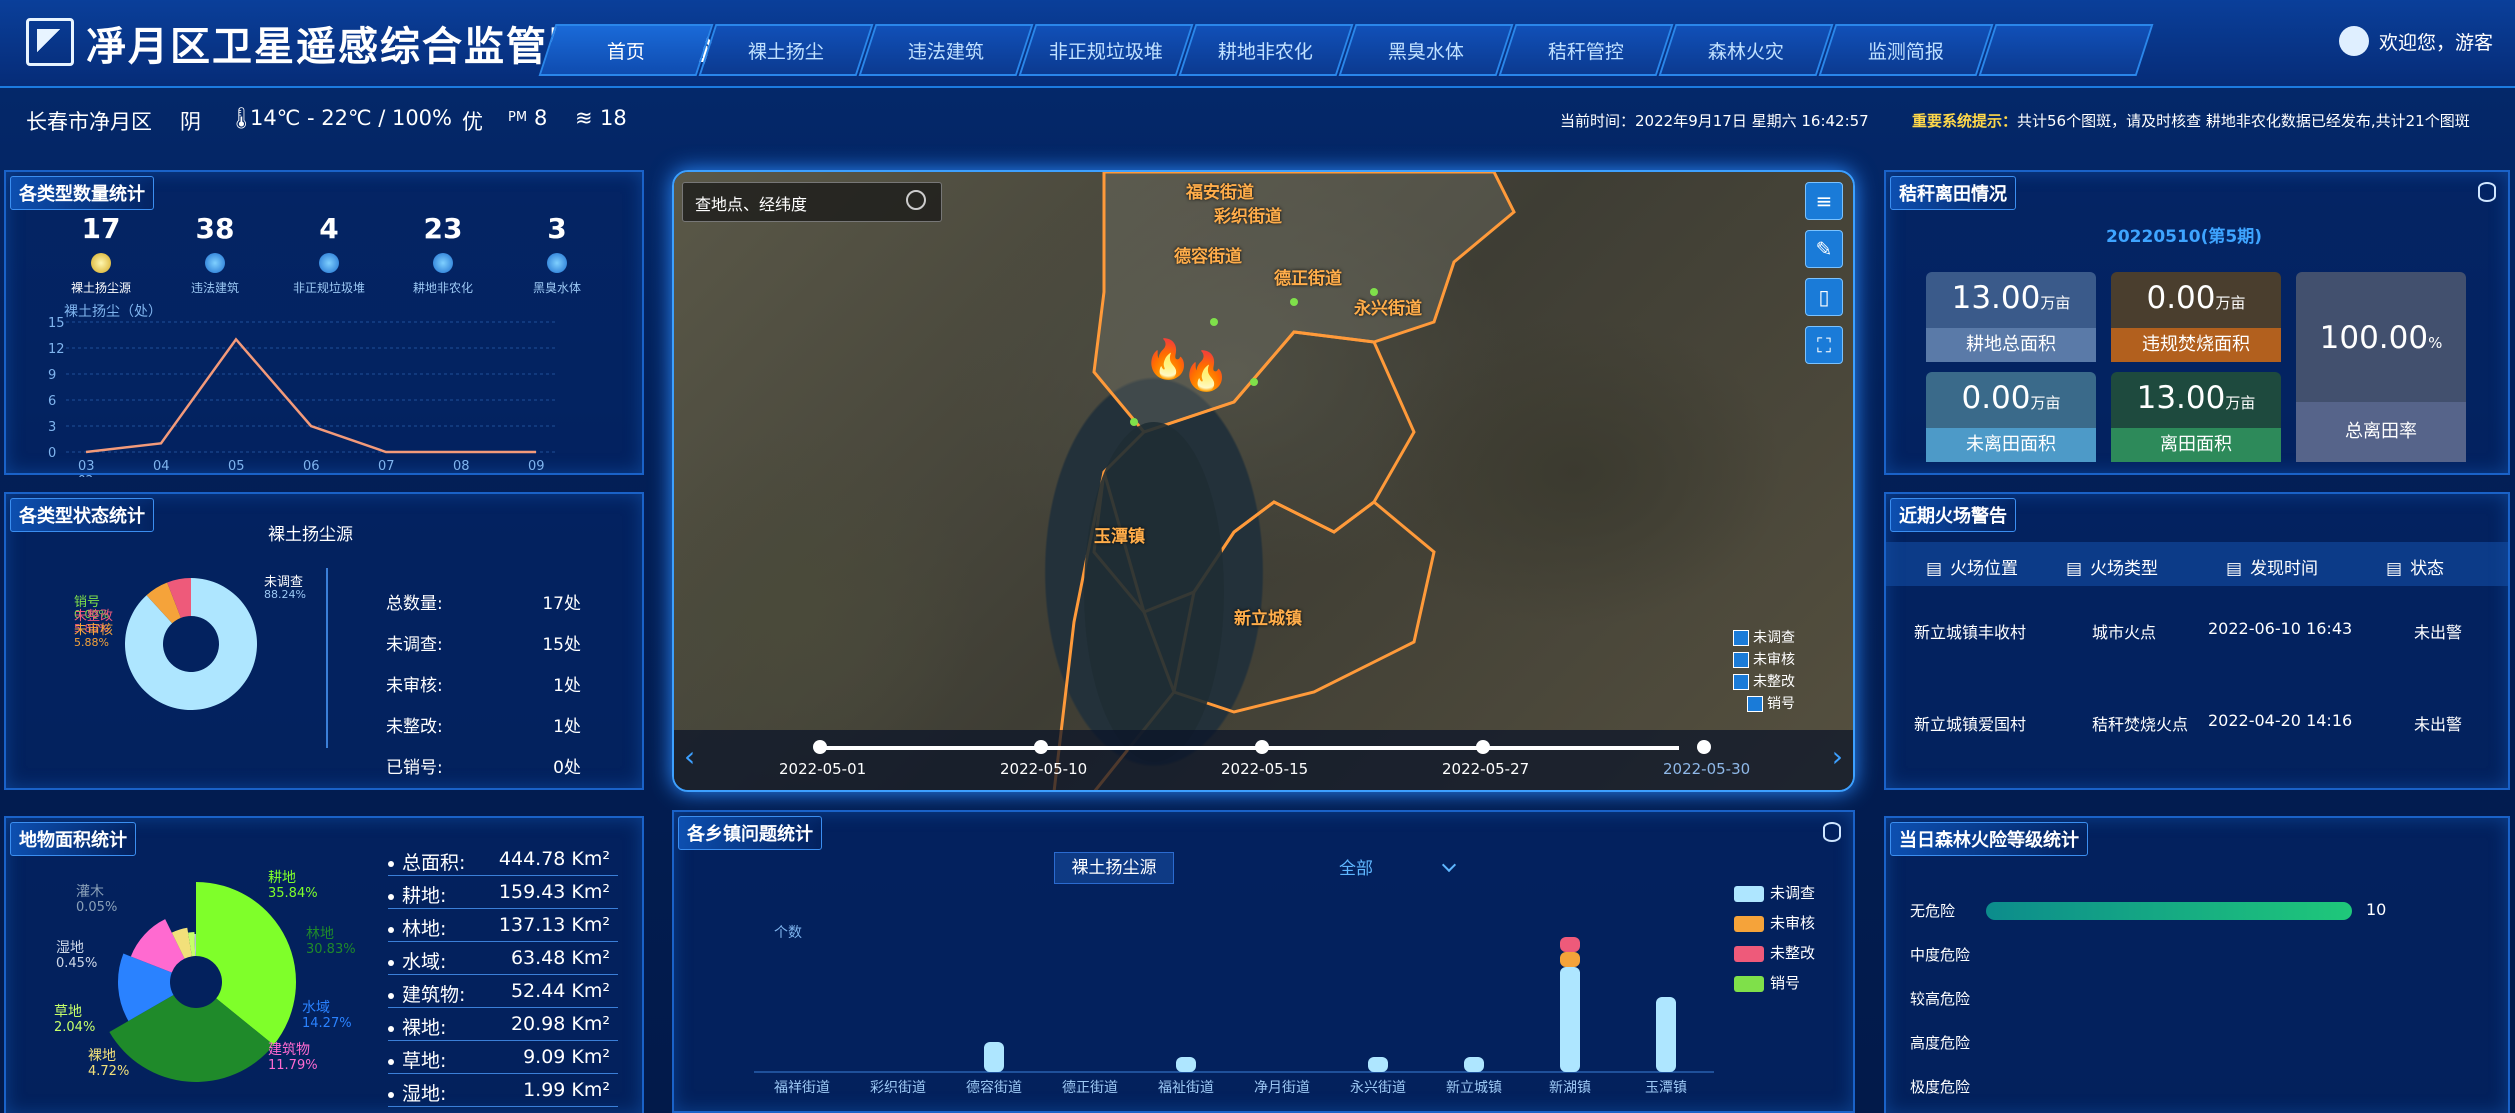 Image resolution: width=2515 pixels, height=1113 pixels. Describe the element at coordinates (2272, 566) in the screenshot. I see `table-header: ▤ 发现时间` at that location.